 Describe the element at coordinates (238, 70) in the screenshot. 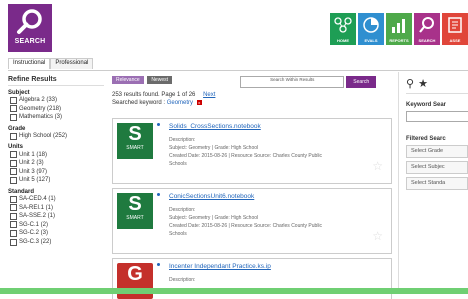

I see `tab-divider` at that location.